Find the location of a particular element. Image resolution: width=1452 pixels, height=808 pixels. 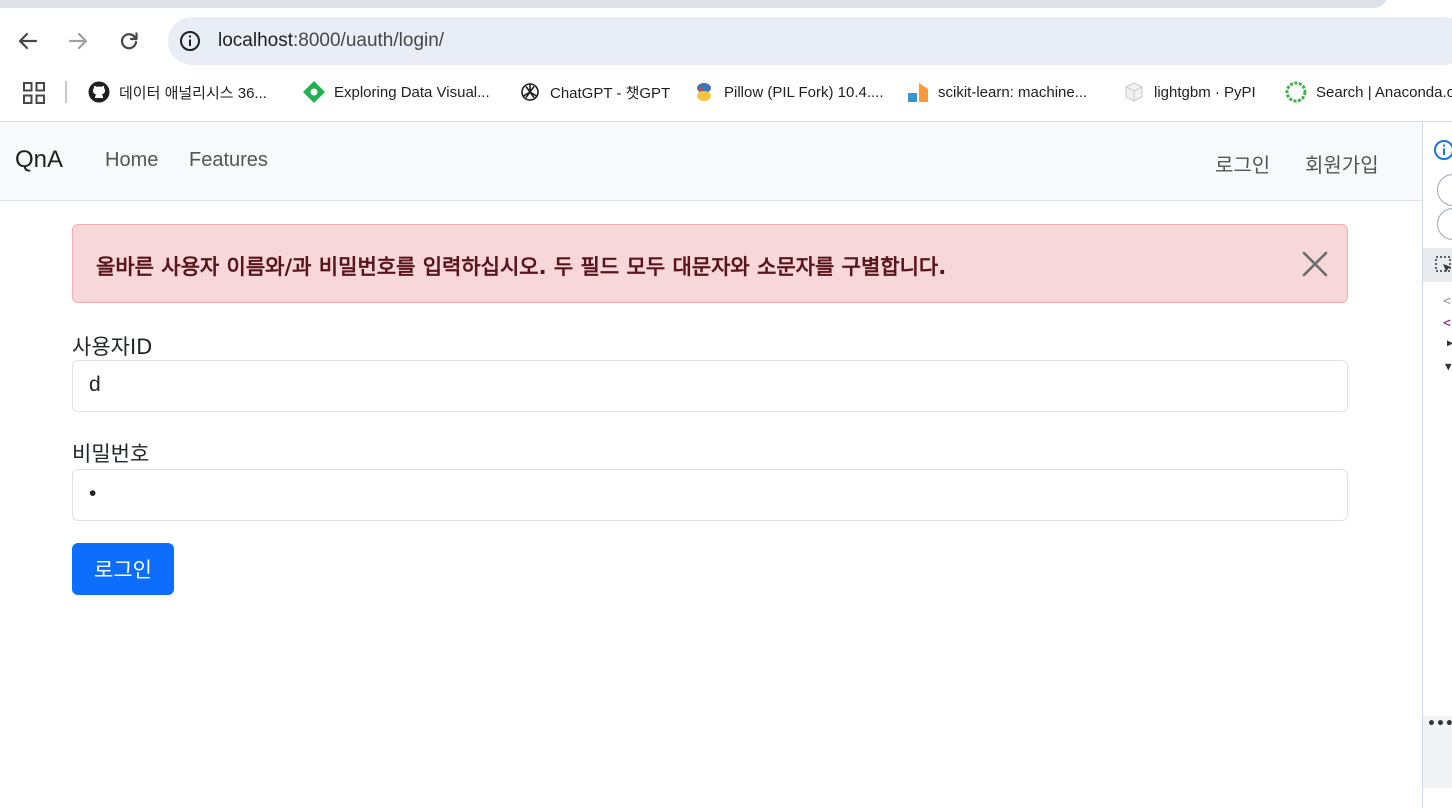

bookmark-item: Search | Anaconda.org is located at coordinates (1368, 92).